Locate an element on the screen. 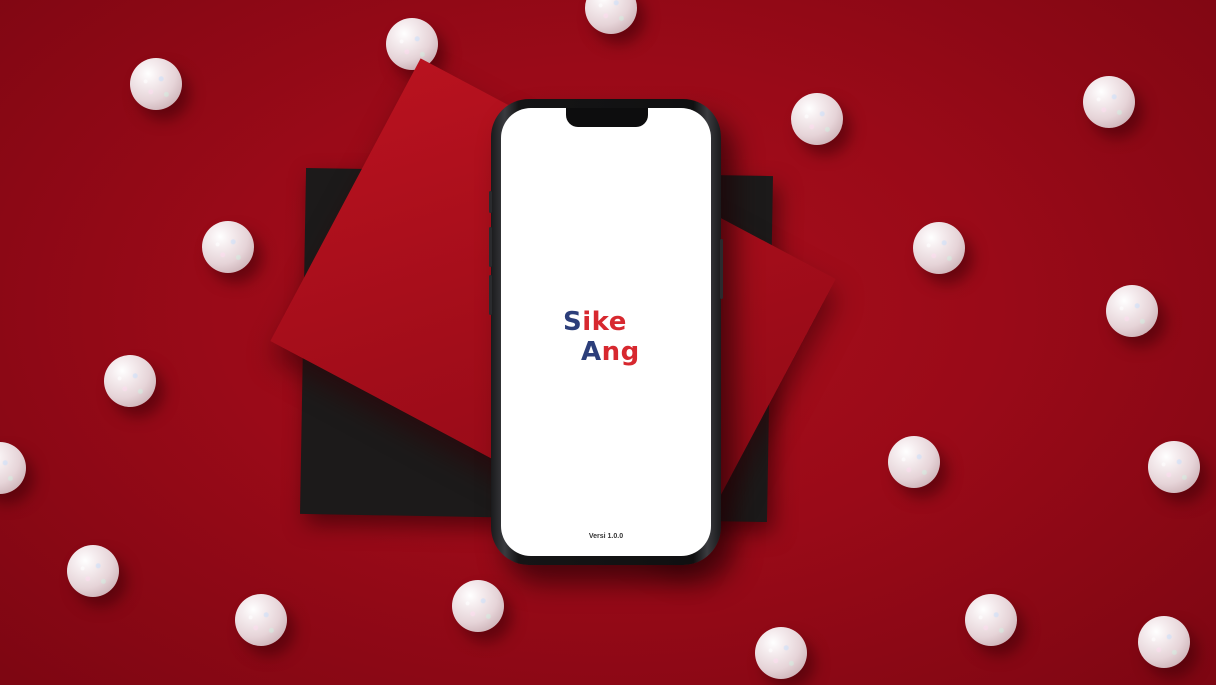 The height and width of the screenshot is (685, 1216). phone-device: Sike Ang Versi 1.0.0 is located at coordinates (606, 332).